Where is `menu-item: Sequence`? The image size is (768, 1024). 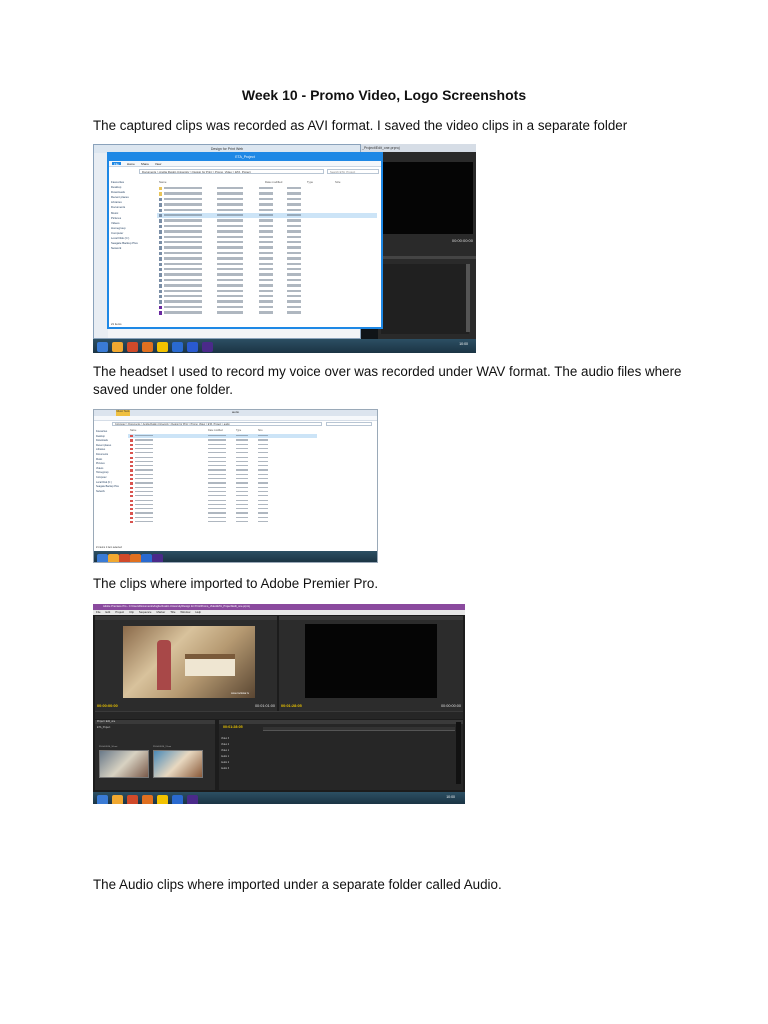
menu-item: Sequence is located at coordinates (145, 612).